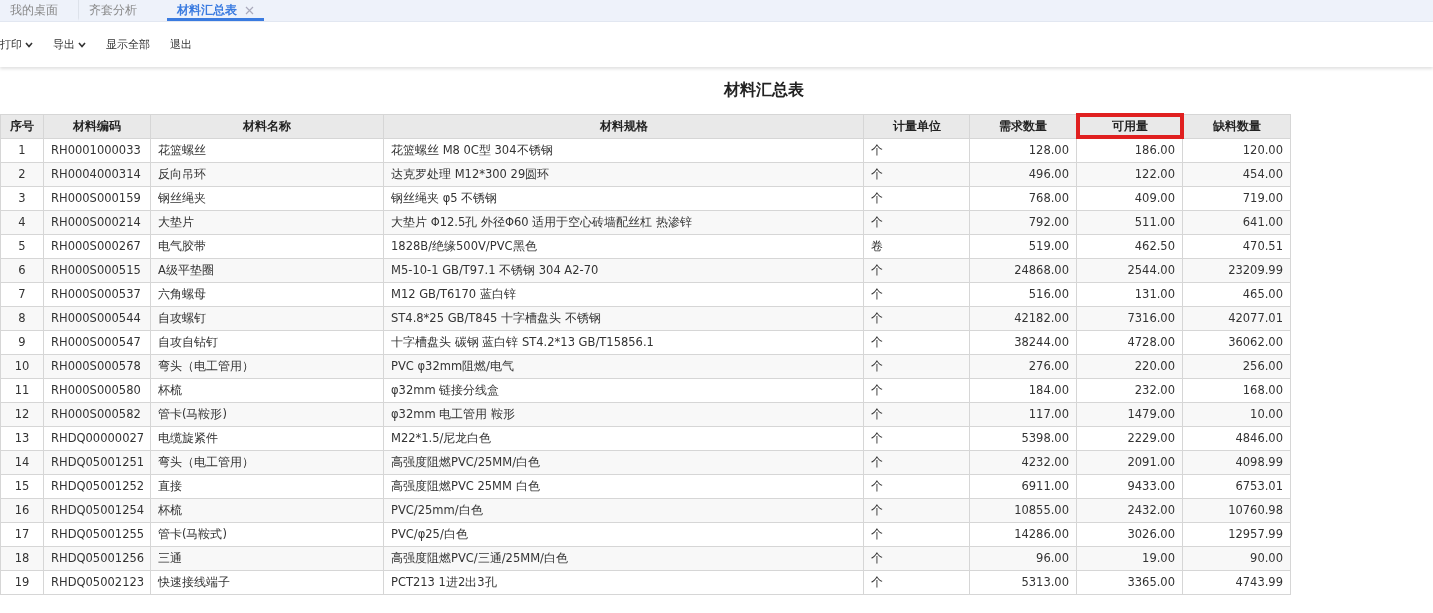 The height and width of the screenshot is (613, 1433). I want to click on toolbar-button: 打印, so click(16, 44).